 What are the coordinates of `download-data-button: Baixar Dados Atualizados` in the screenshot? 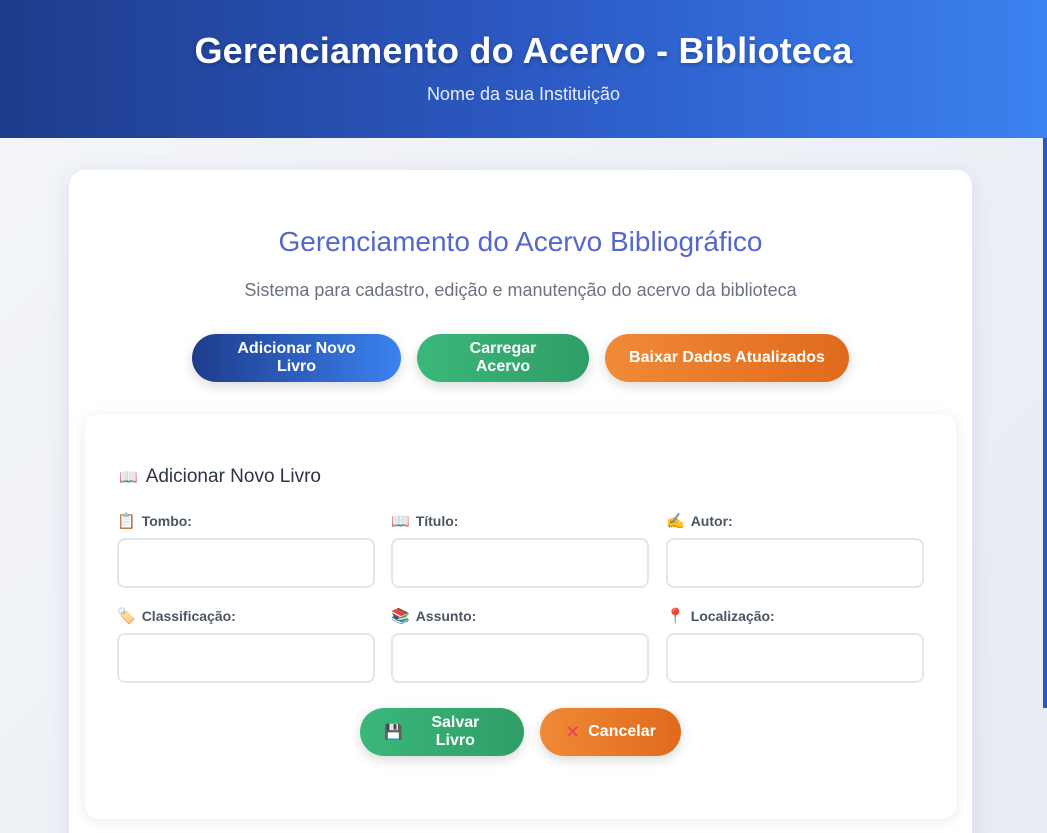 It's located at (727, 358).